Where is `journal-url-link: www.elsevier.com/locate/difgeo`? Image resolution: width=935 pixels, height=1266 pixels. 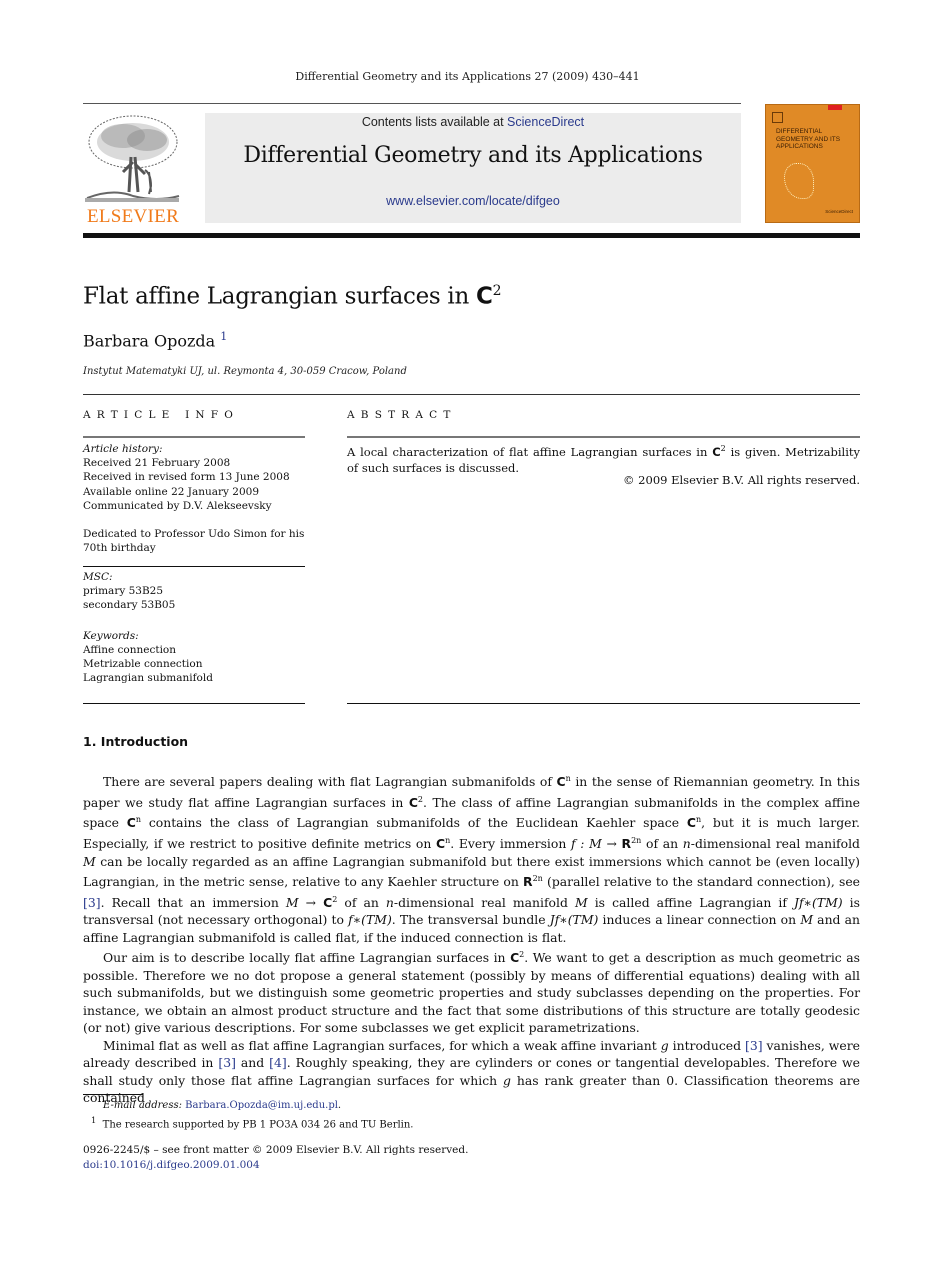
journal-url-link: www.elsevier.com/locate/difgeo is located at coordinates (473, 201).